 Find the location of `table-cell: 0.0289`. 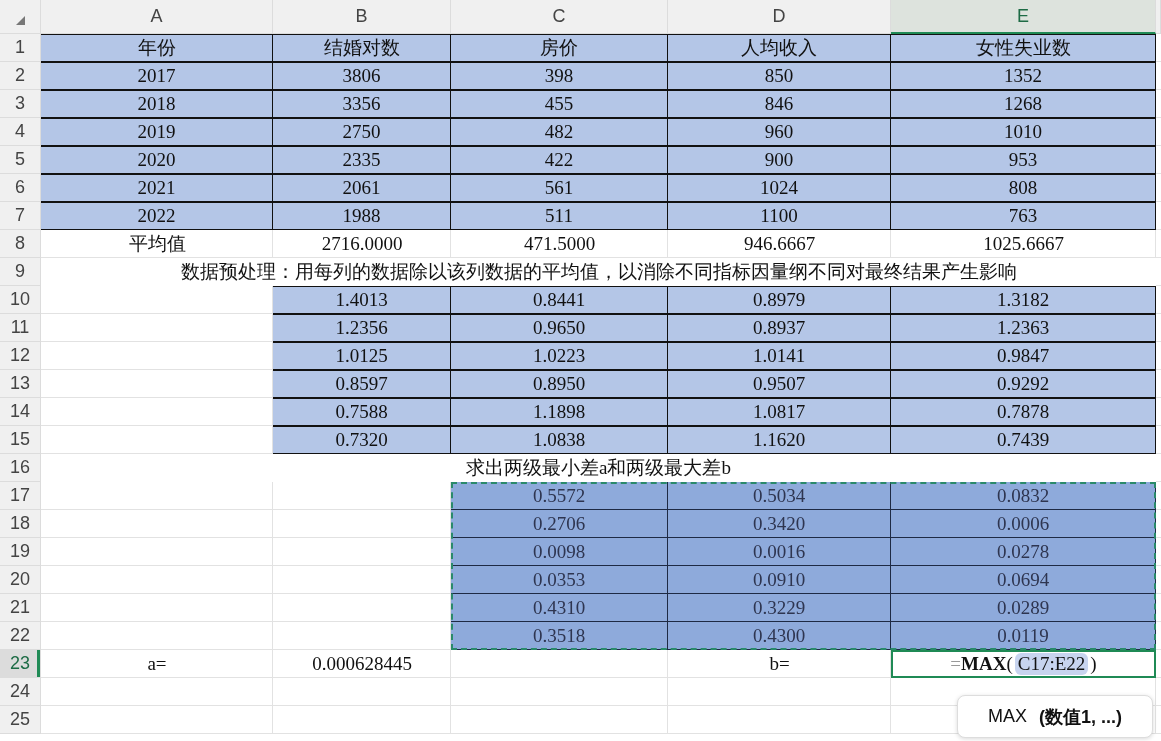

table-cell: 0.0289 is located at coordinates (1023, 608).